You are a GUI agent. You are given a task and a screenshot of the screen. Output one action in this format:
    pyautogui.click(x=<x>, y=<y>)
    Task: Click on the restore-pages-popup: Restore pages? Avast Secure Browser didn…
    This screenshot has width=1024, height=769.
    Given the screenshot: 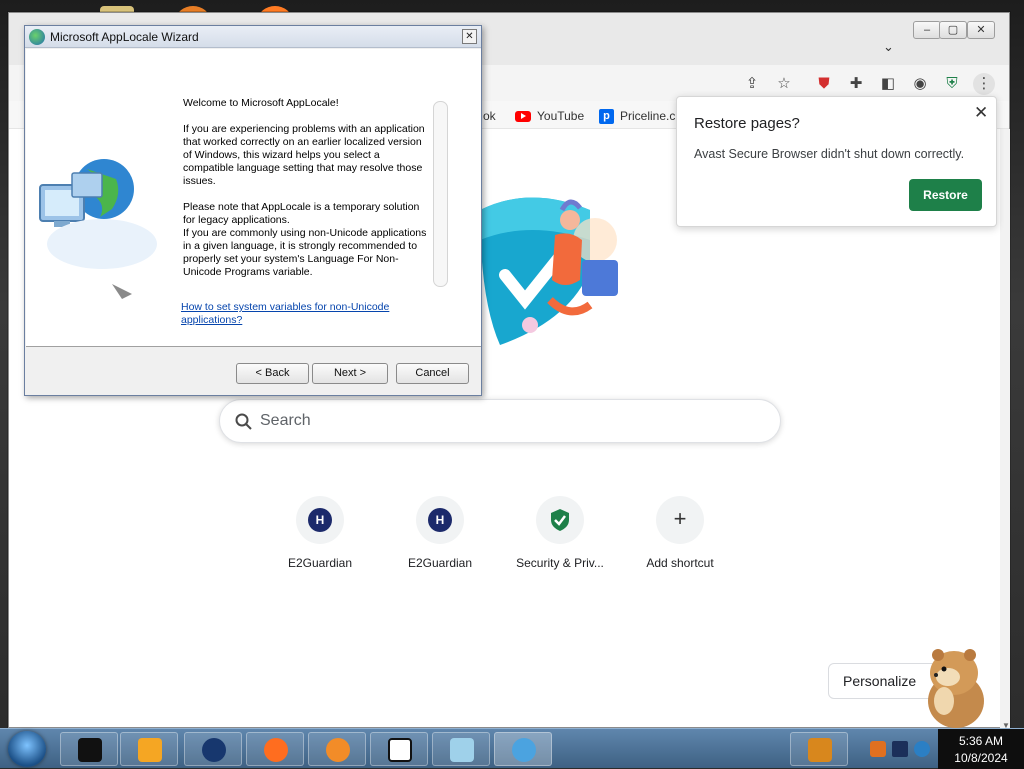 What is the action you would take?
    pyautogui.click(x=836, y=161)
    